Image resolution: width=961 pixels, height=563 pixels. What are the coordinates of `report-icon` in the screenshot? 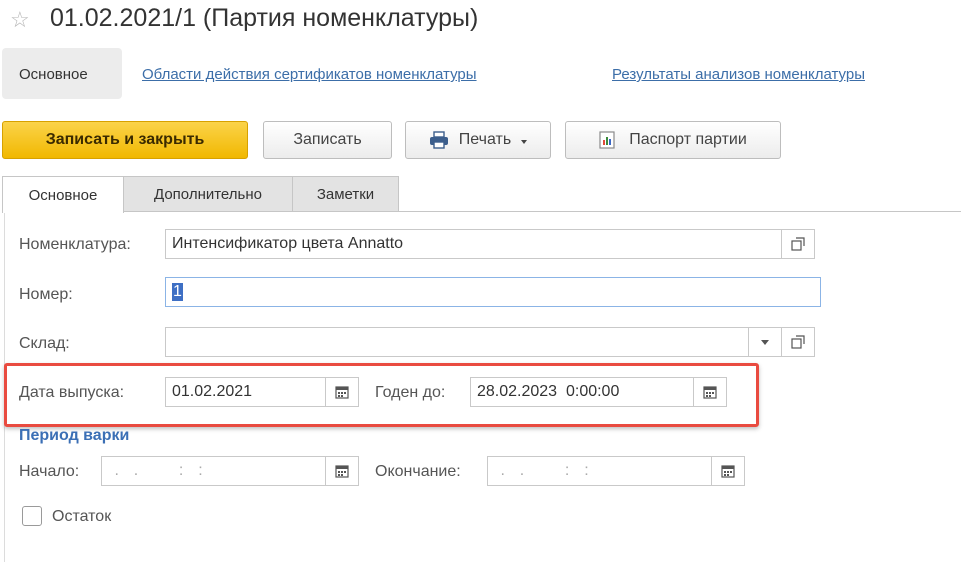 It's located at (607, 140).